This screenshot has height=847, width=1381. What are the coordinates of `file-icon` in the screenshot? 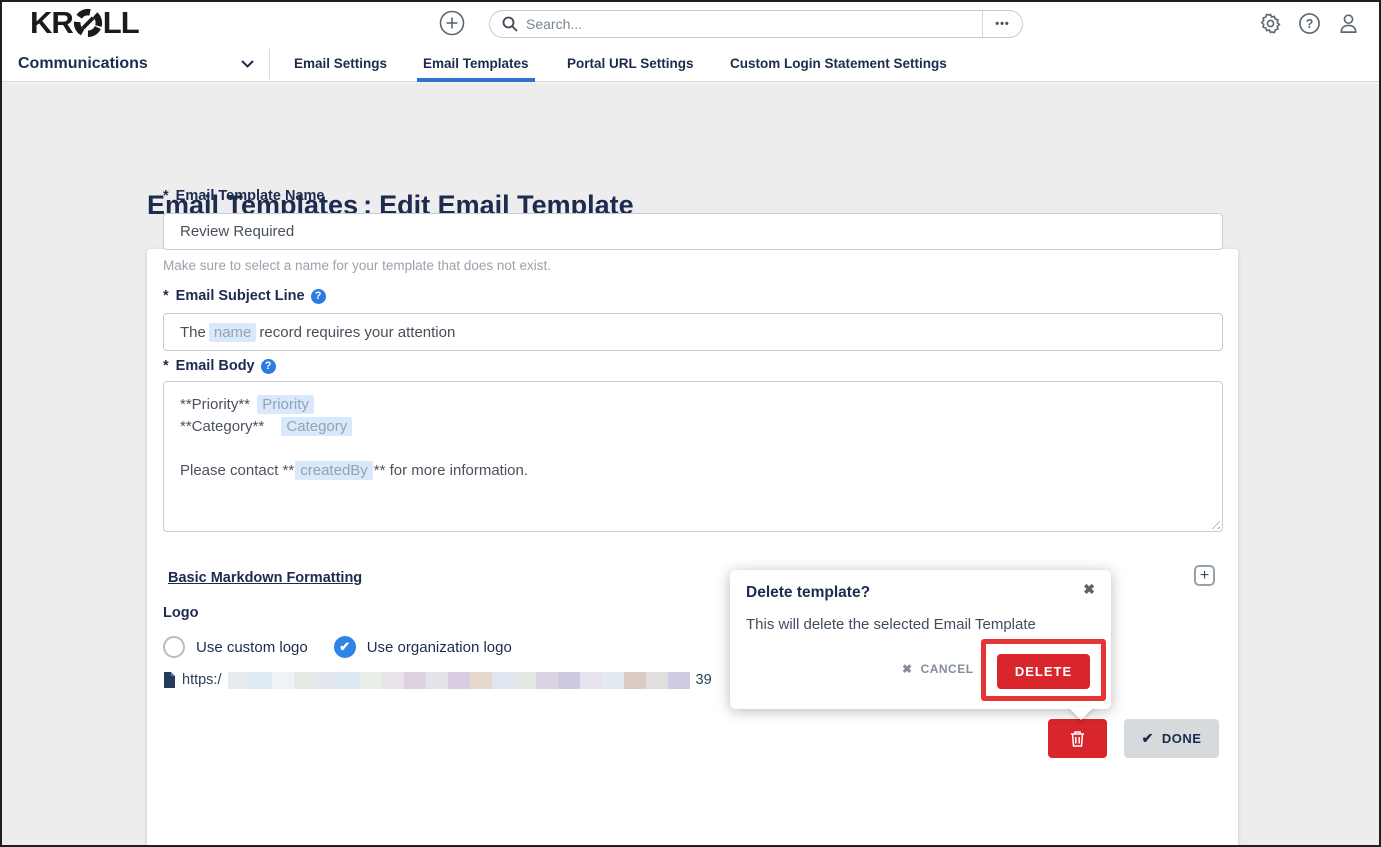 It's located at (169, 680).